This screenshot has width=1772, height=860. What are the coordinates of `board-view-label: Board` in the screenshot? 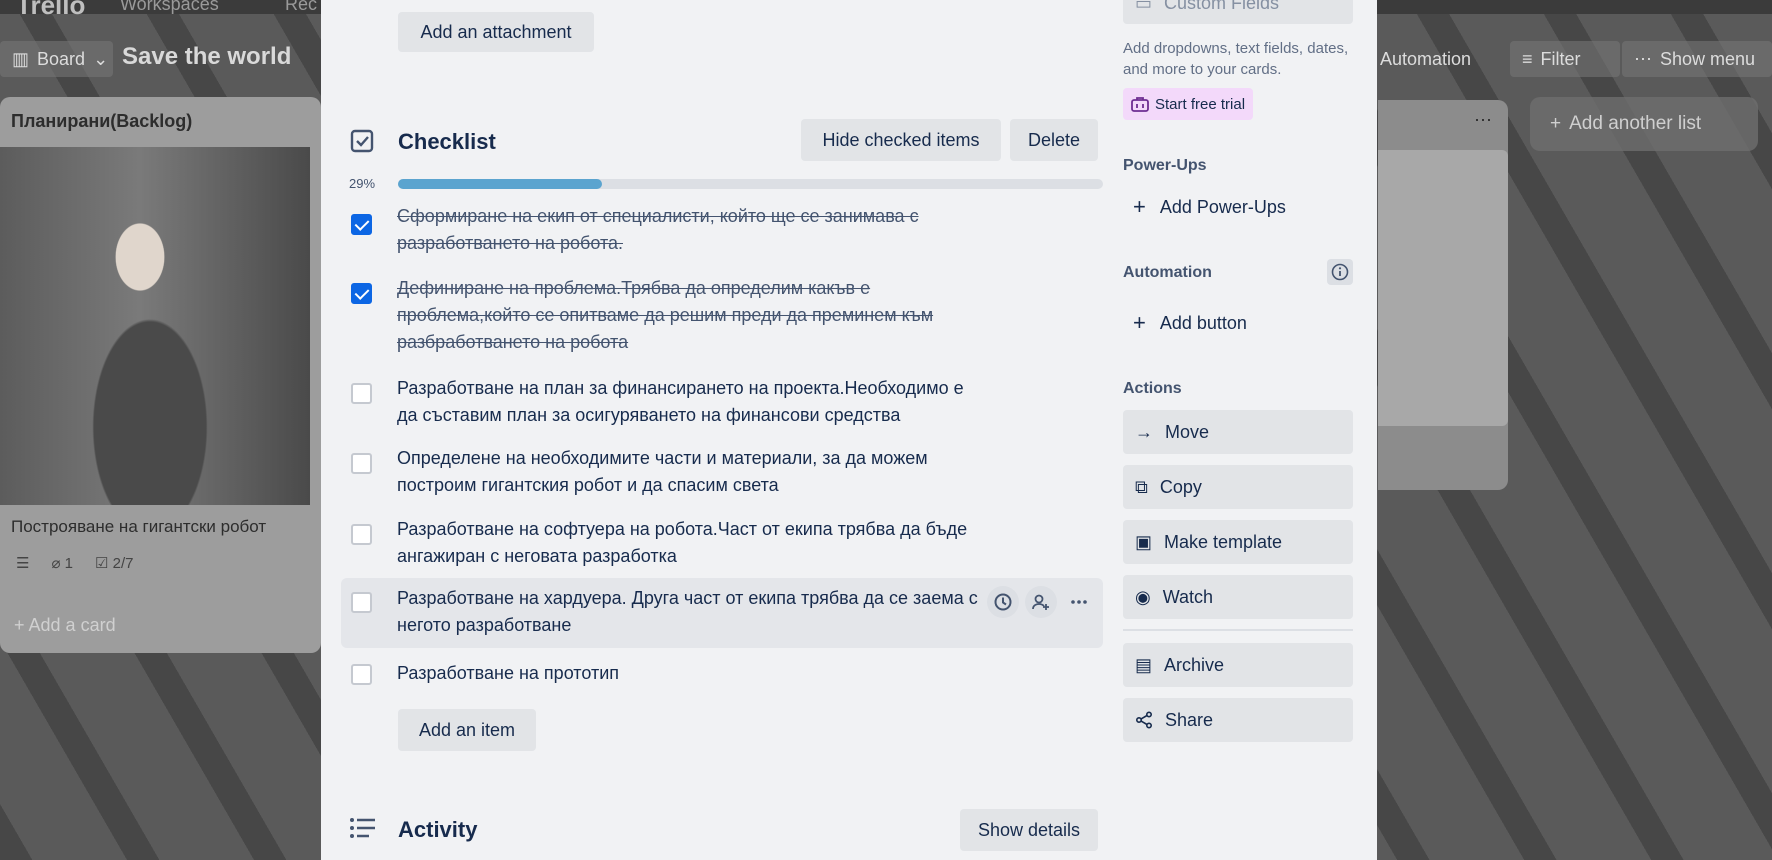 It's located at (61, 58).